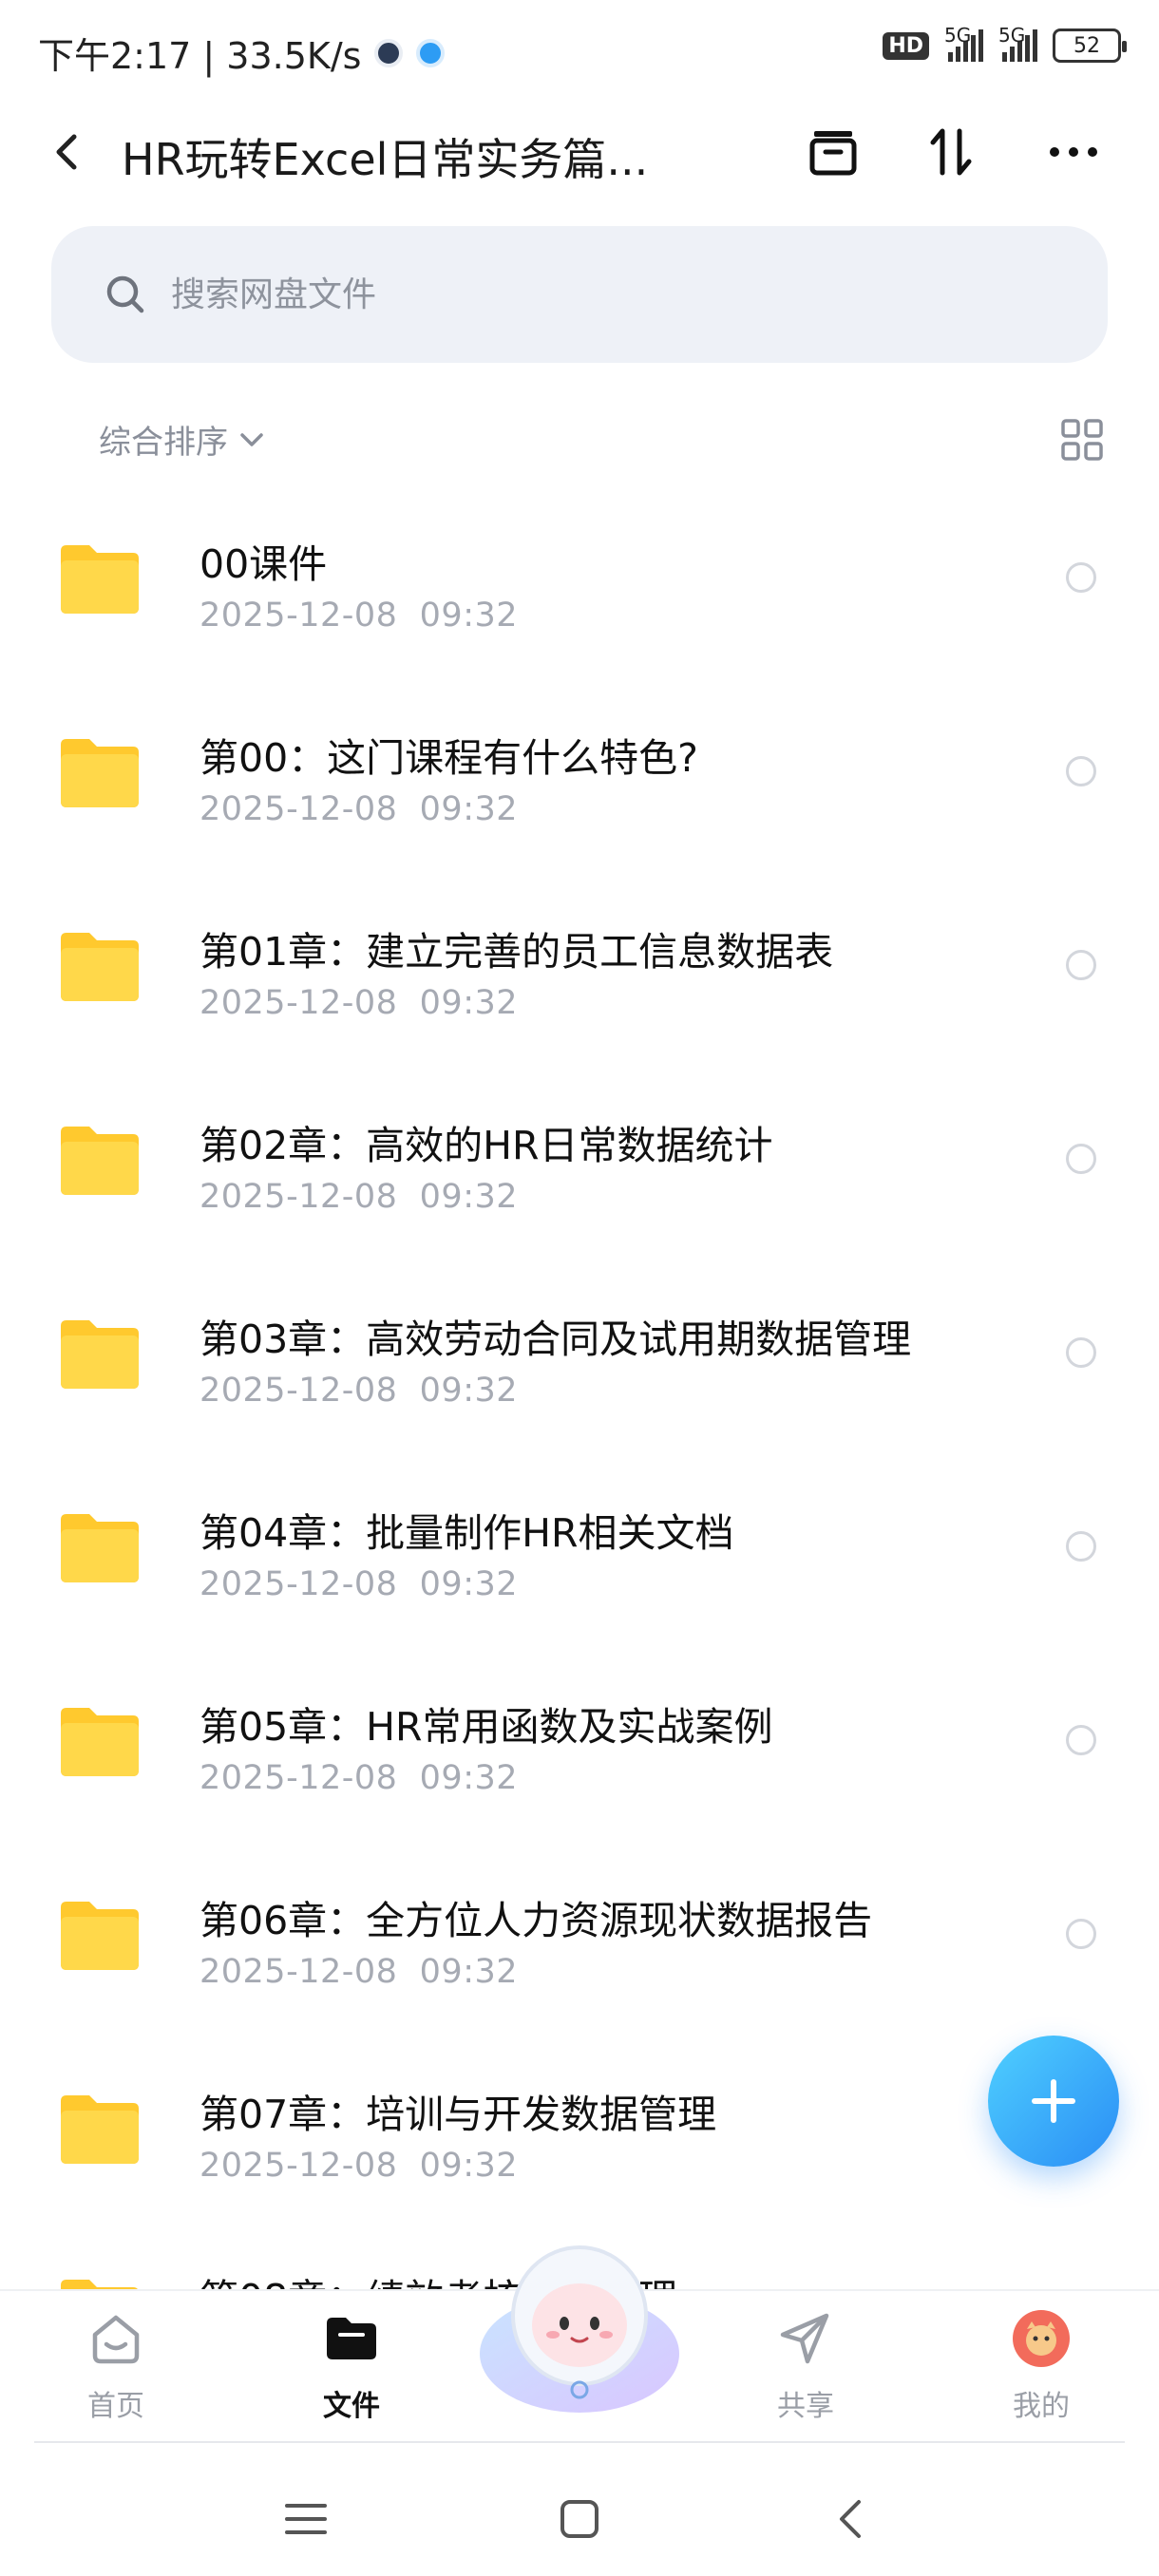  Describe the element at coordinates (579, 1182) in the screenshot. I see `file-row: 第02章：高效的HR日常数据统计 2025-12-08 09:32` at that location.